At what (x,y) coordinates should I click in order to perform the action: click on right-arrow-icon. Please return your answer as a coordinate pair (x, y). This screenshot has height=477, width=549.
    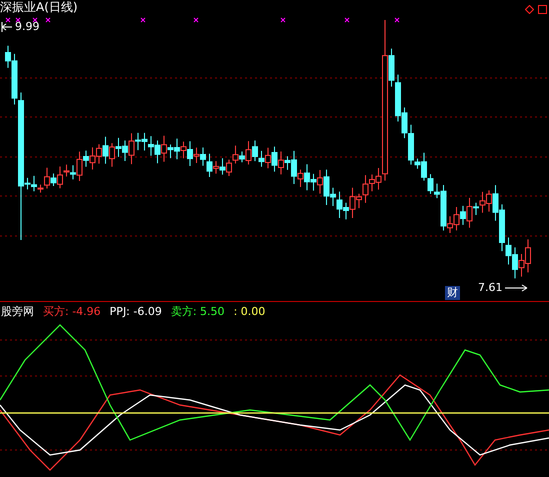
    Looking at the image, I should click on (516, 288).